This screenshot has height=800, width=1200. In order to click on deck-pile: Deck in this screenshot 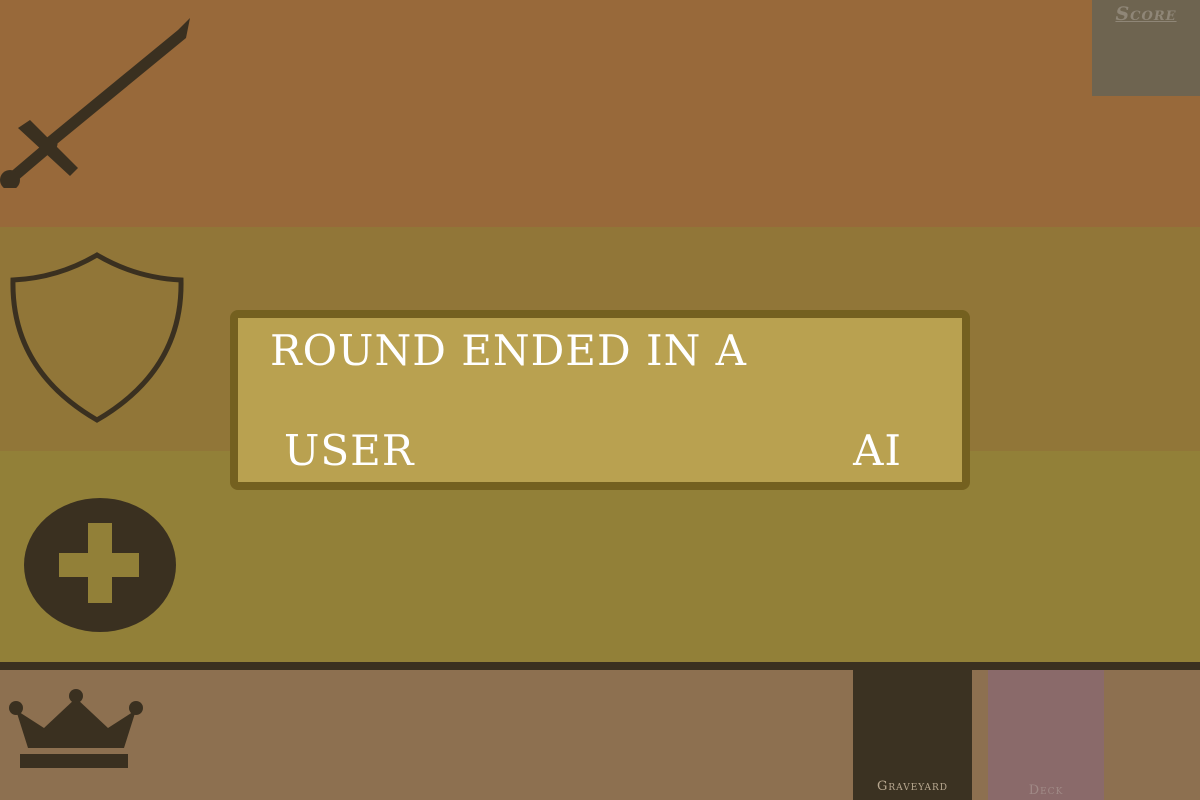, I will do `click(1046, 735)`.